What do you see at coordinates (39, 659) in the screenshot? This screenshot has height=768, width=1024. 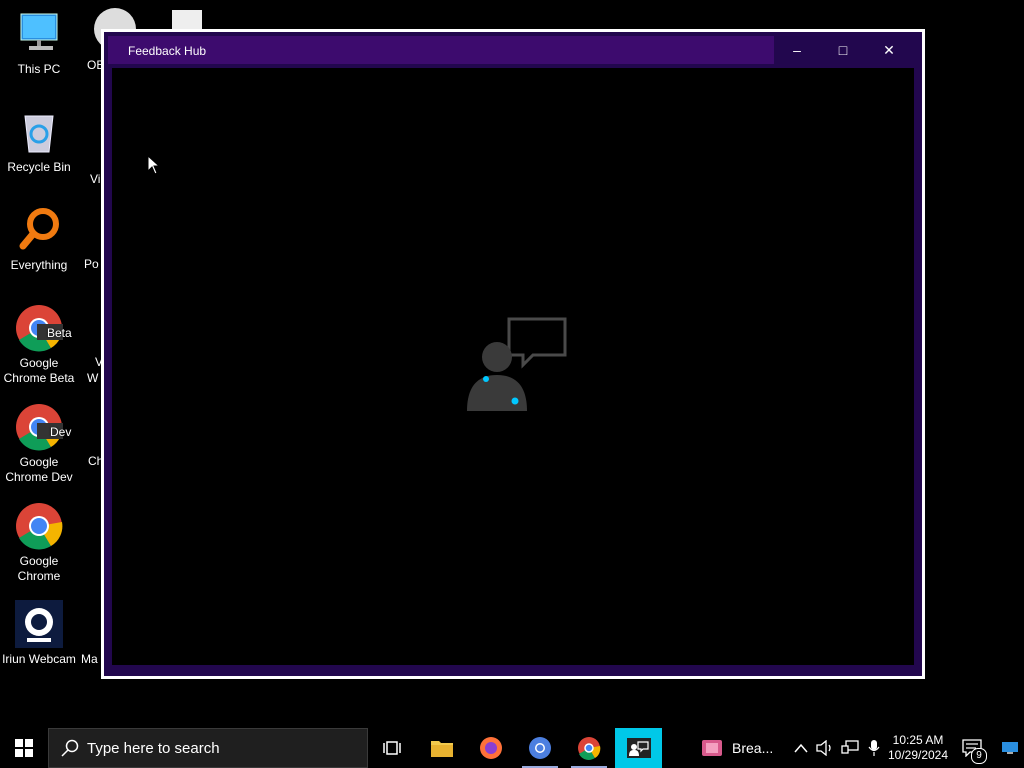 I see `icon-label: Iriun Webcam` at bounding box center [39, 659].